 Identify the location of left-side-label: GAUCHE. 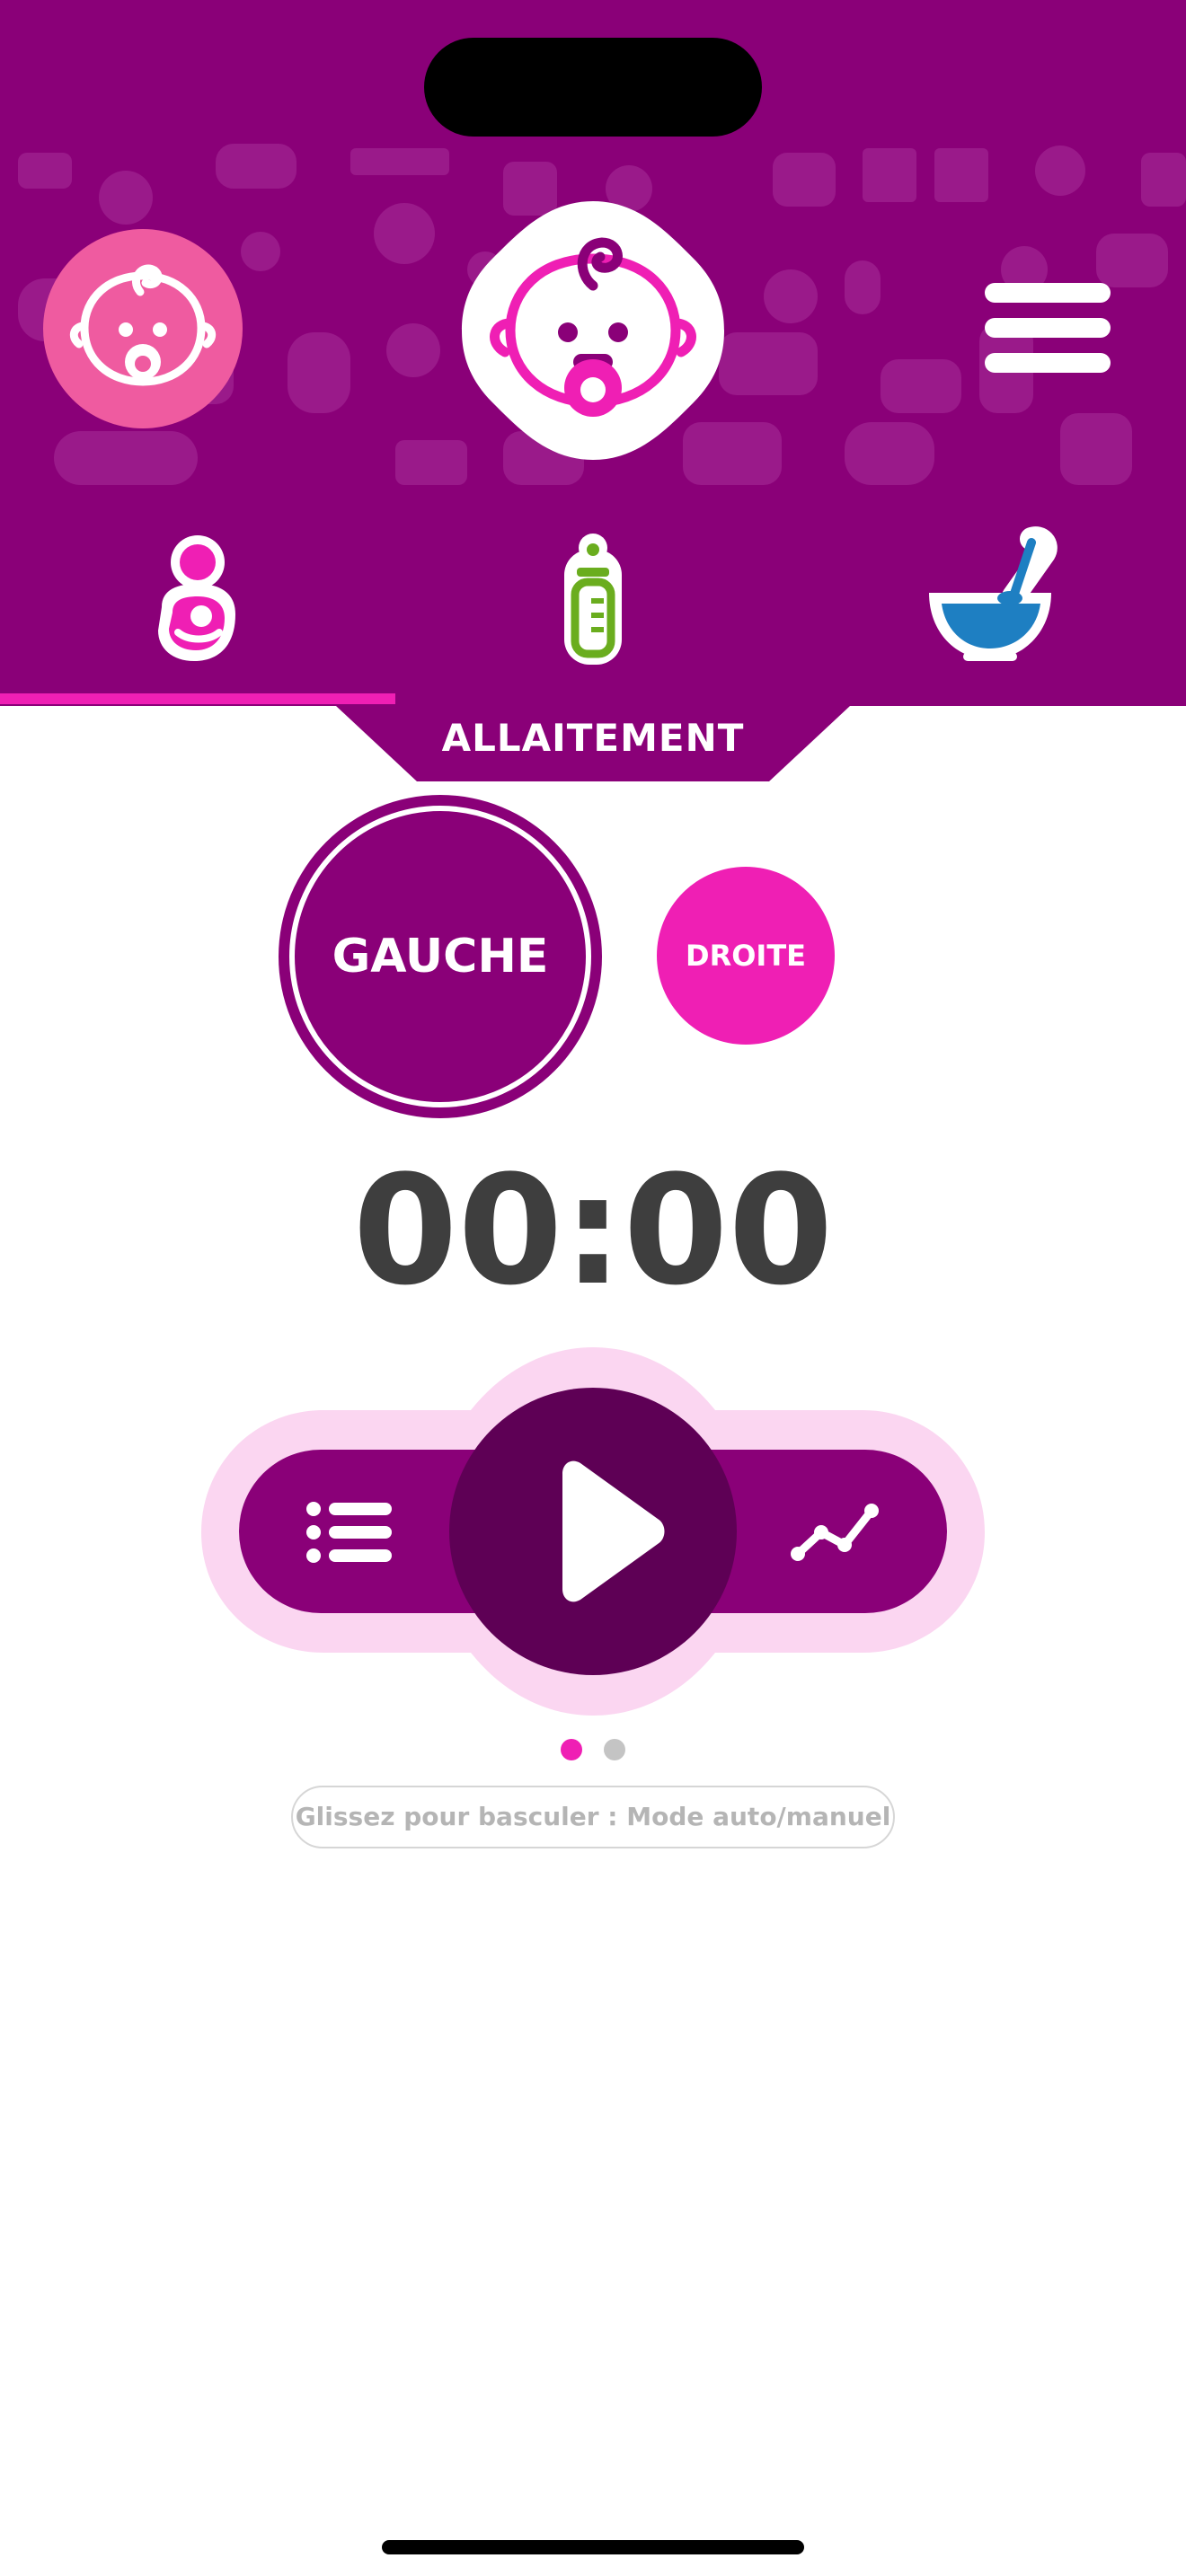
(440, 957).